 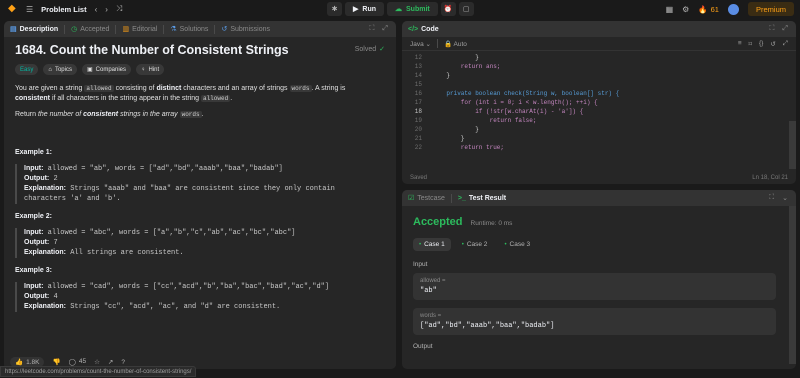 I want to click on case-label: Case 3, so click(x=520, y=244).